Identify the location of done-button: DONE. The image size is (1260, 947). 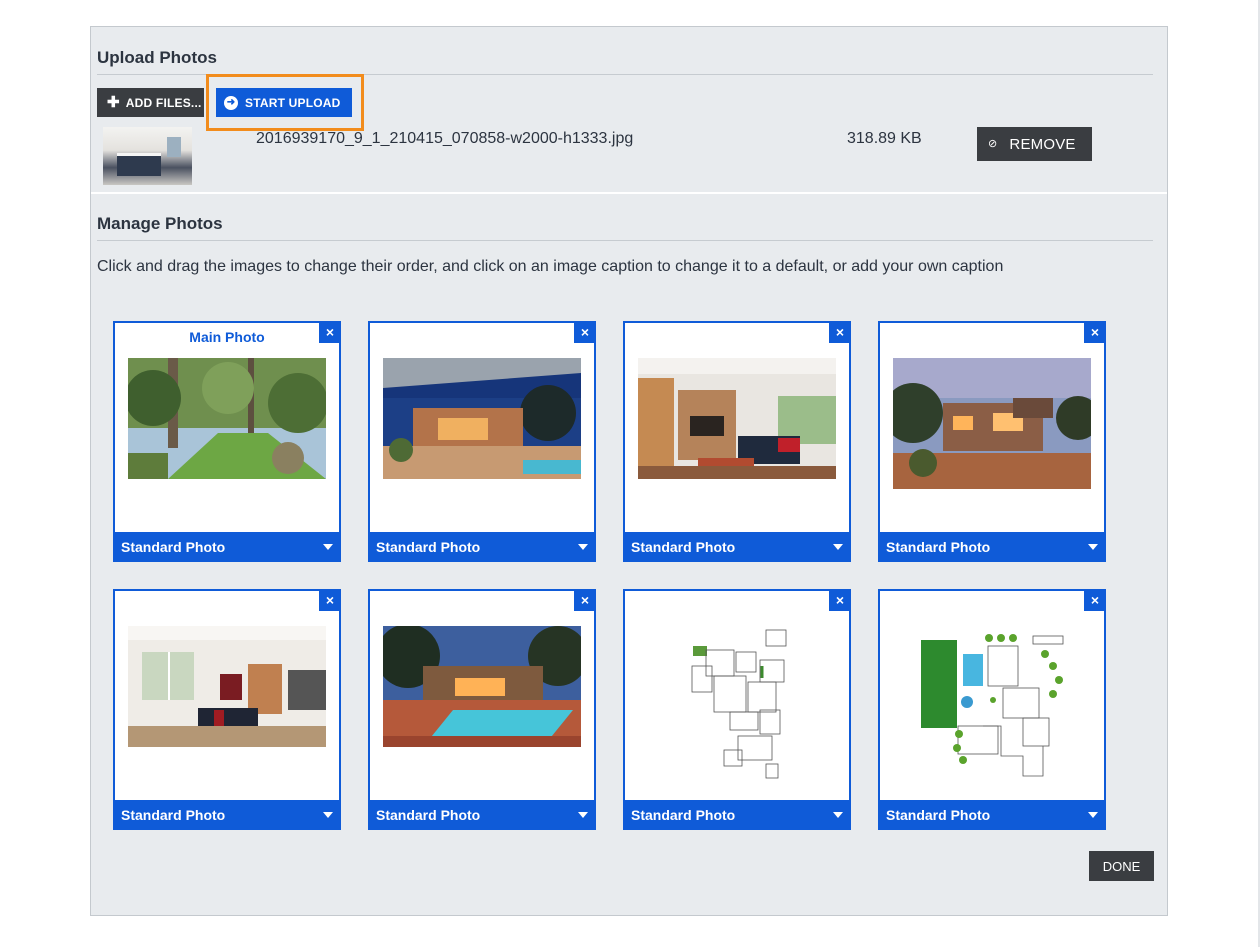
(1121, 866).